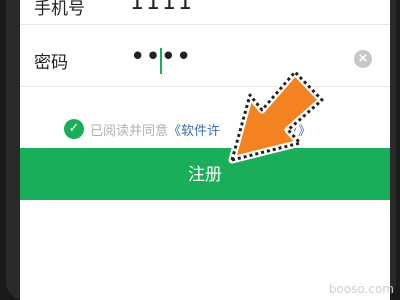  What do you see at coordinates (194, 129) in the screenshot?
I see `agreement-link: 《软件许` at bounding box center [194, 129].